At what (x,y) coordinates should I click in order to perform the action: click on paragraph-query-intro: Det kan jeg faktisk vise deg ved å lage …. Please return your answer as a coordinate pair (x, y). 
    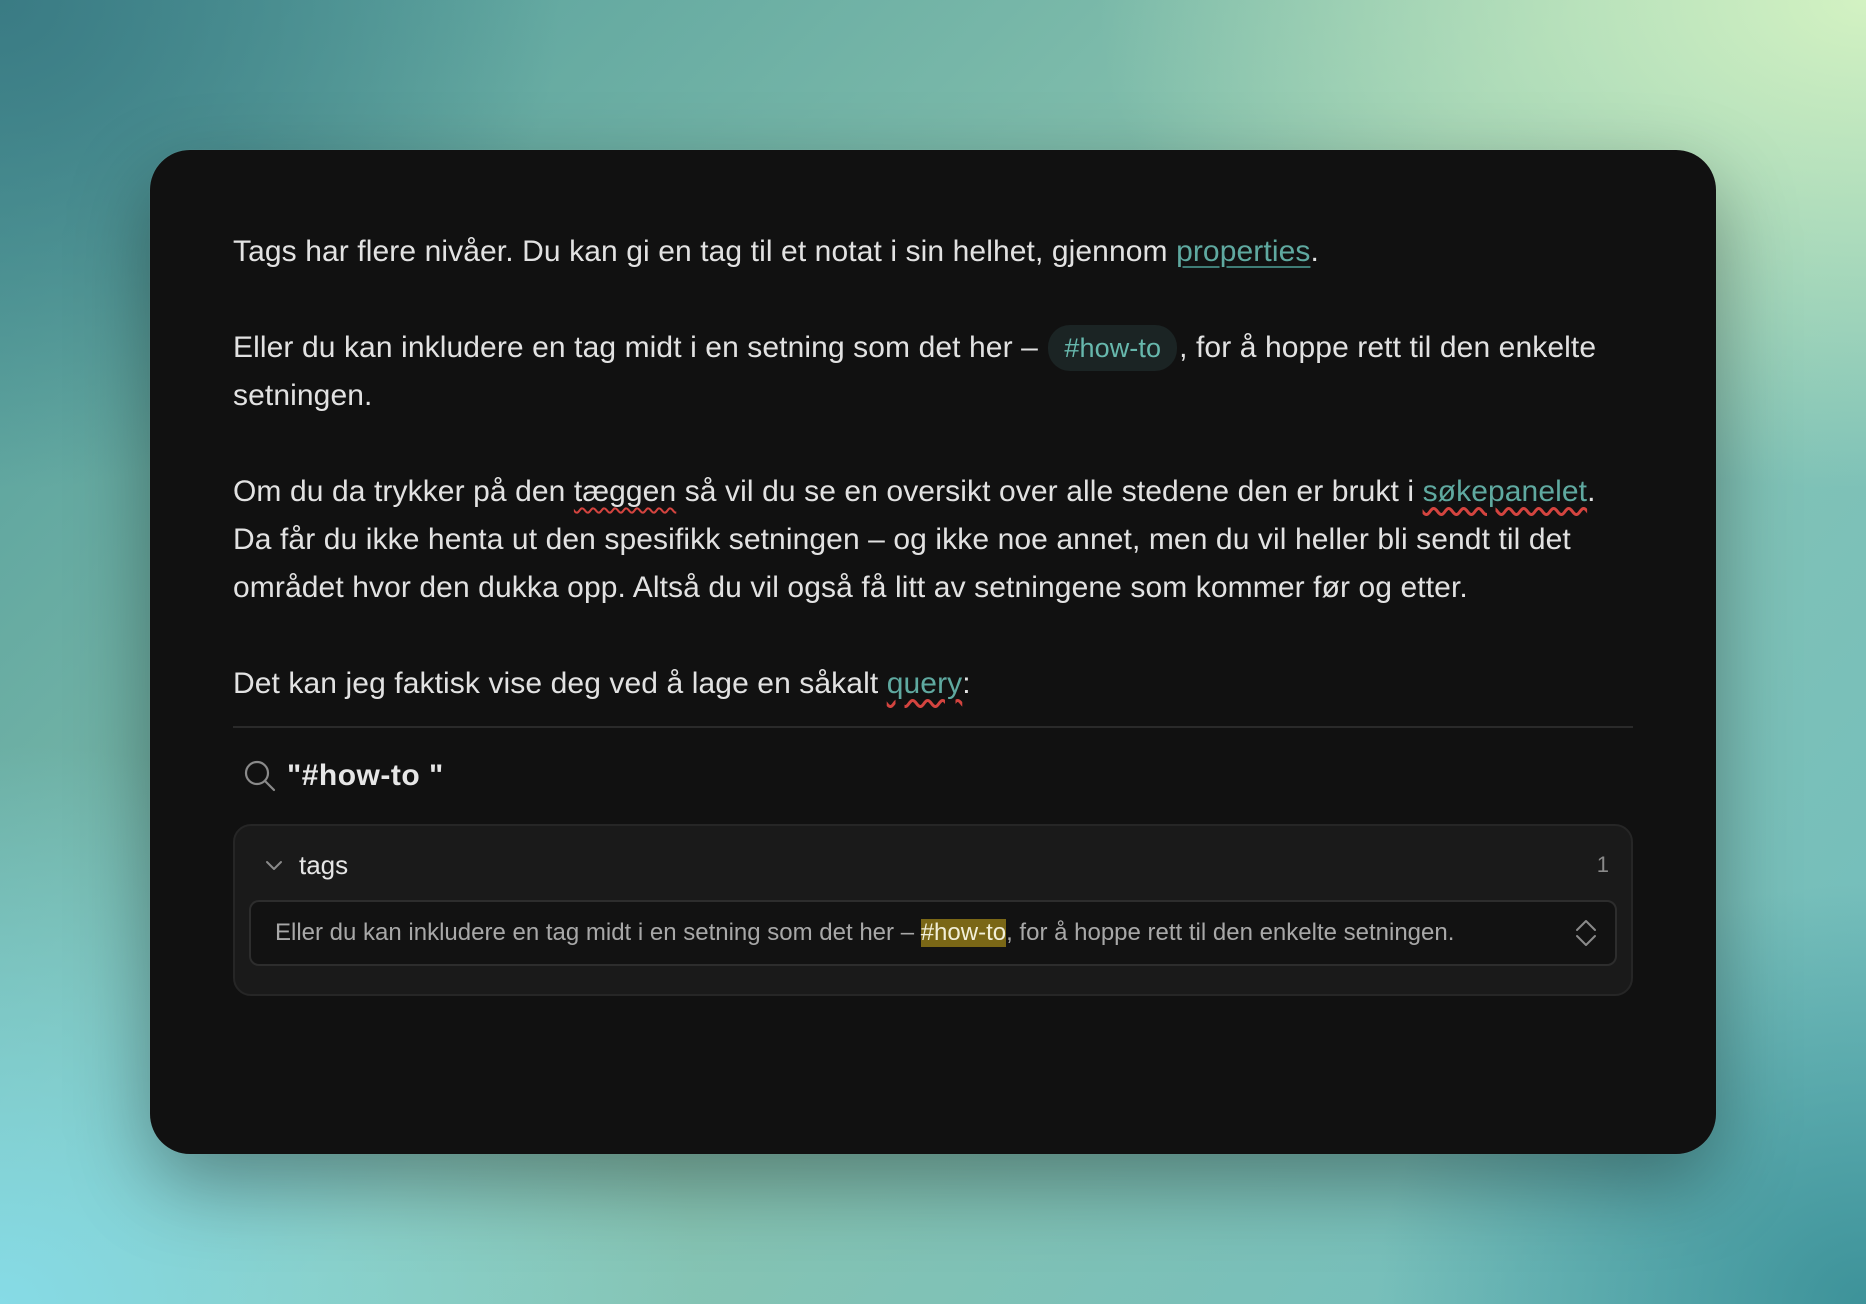
    Looking at the image, I should click on (933, 684).